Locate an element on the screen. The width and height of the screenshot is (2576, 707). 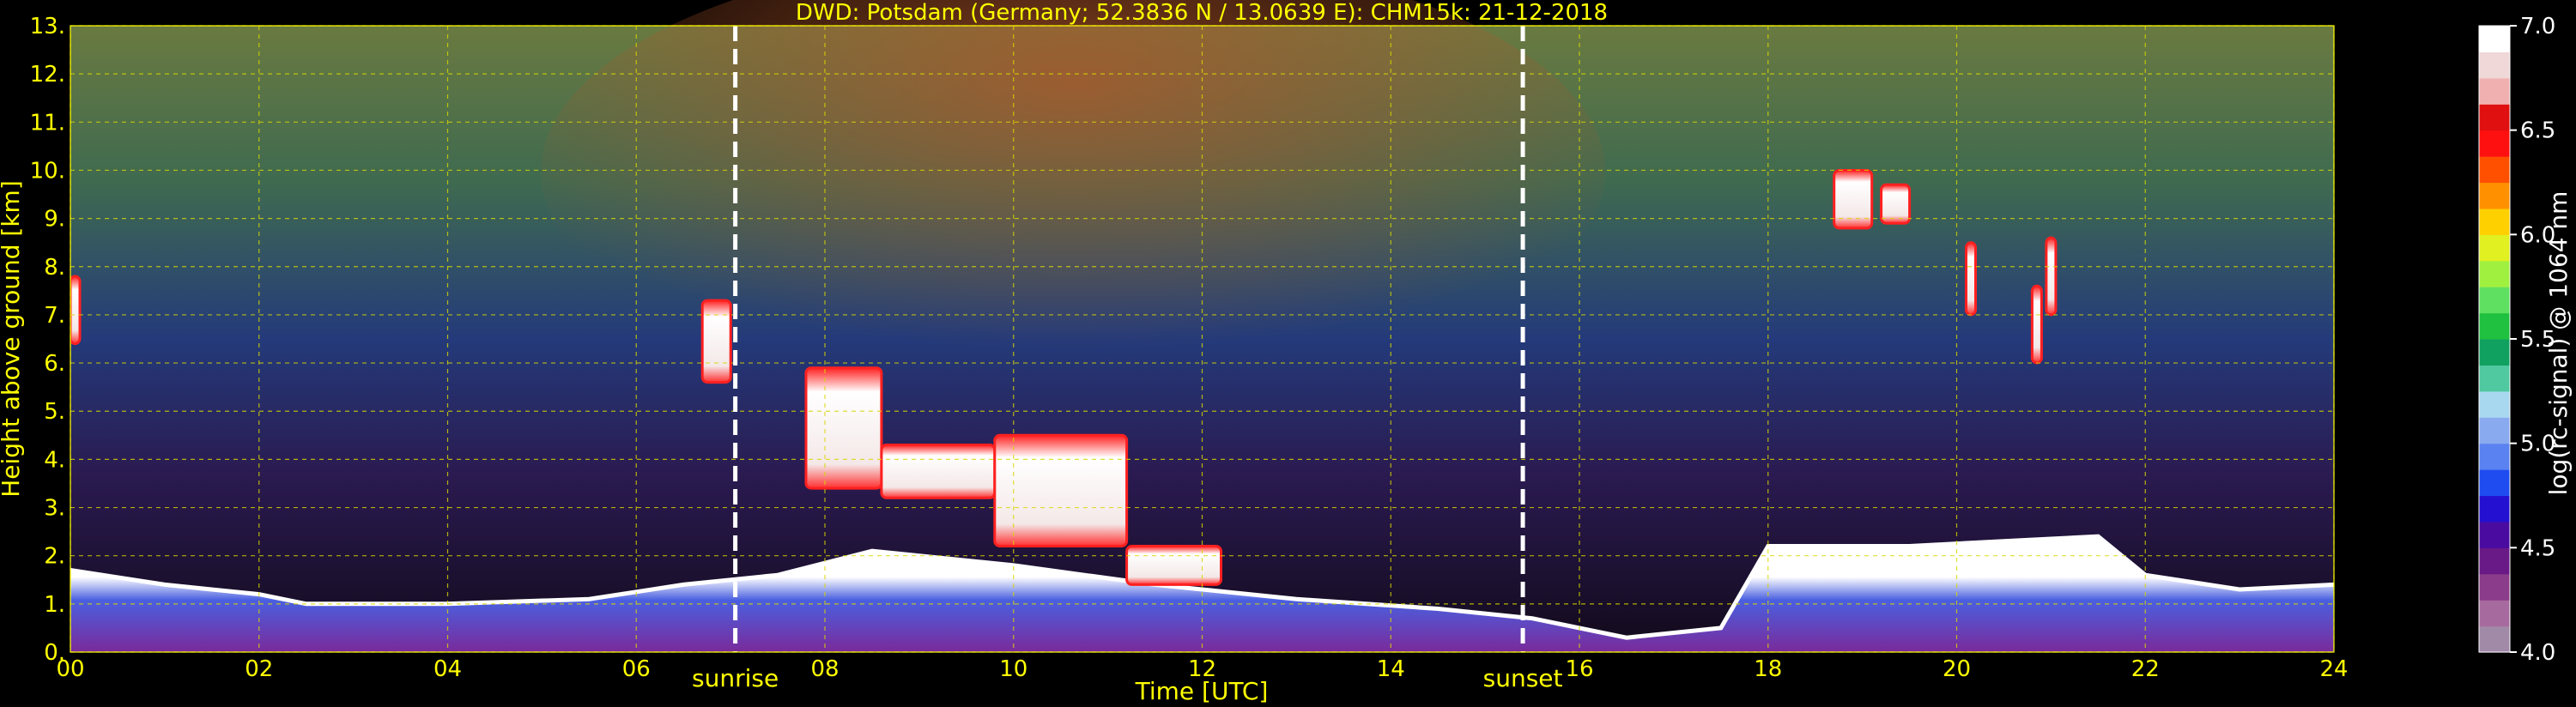
x-tick-label: 08 is located at coordinates (824, 669).